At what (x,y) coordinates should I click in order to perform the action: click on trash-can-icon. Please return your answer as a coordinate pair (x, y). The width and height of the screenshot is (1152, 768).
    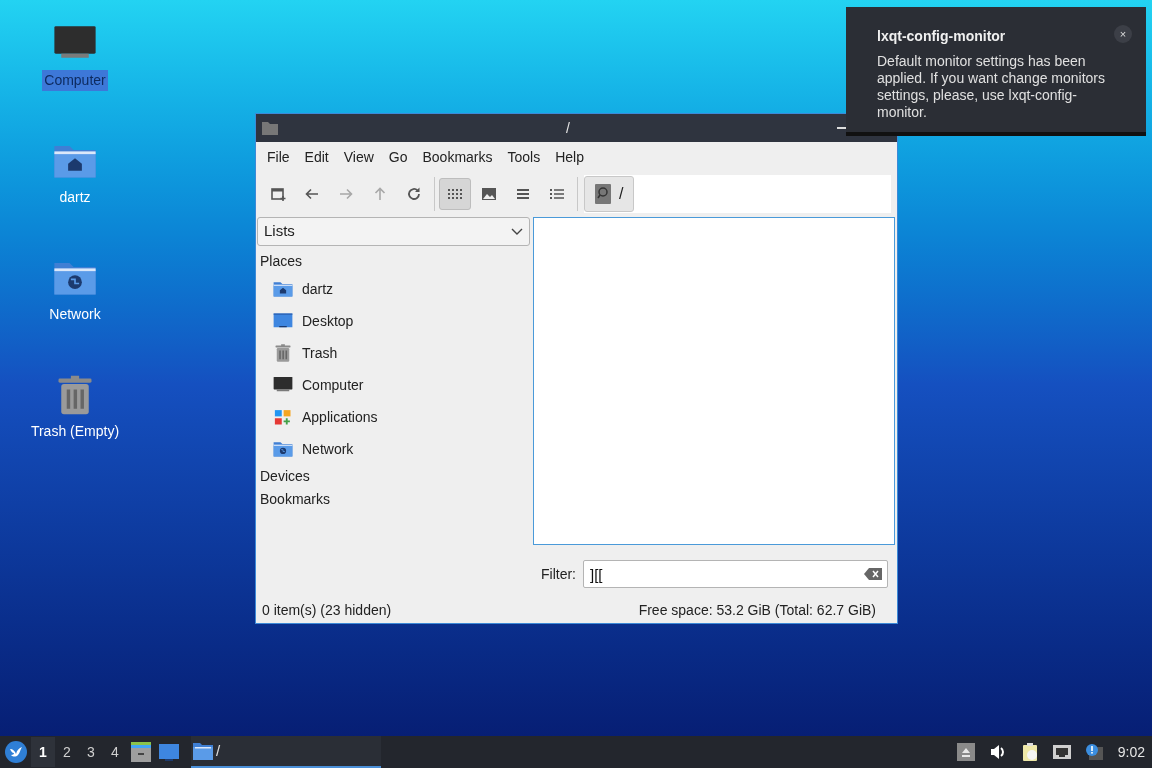
    Looking at the image, I should click on (283, 353).